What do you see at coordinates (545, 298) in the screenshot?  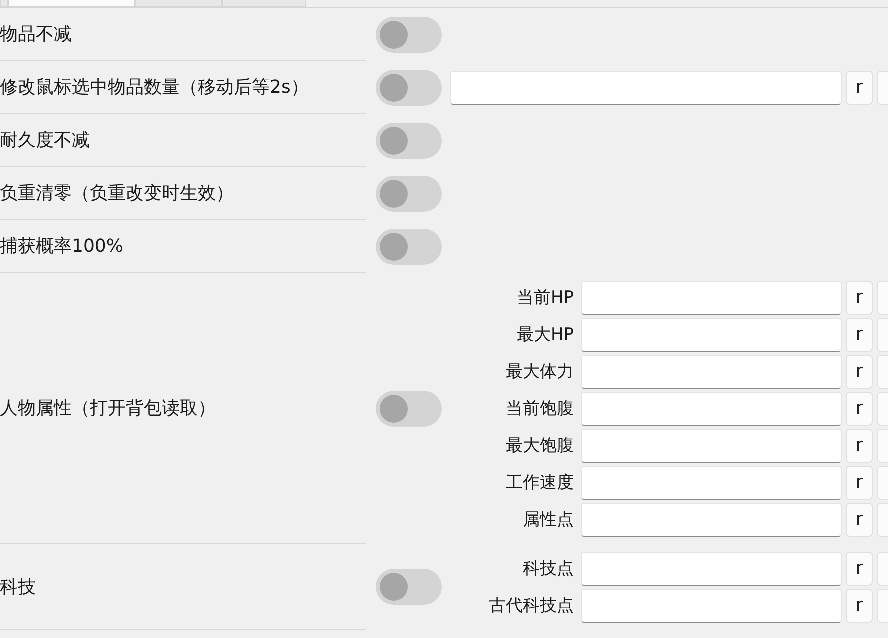 I see `field-label: 当前HP` at bounding box center [545, 298].